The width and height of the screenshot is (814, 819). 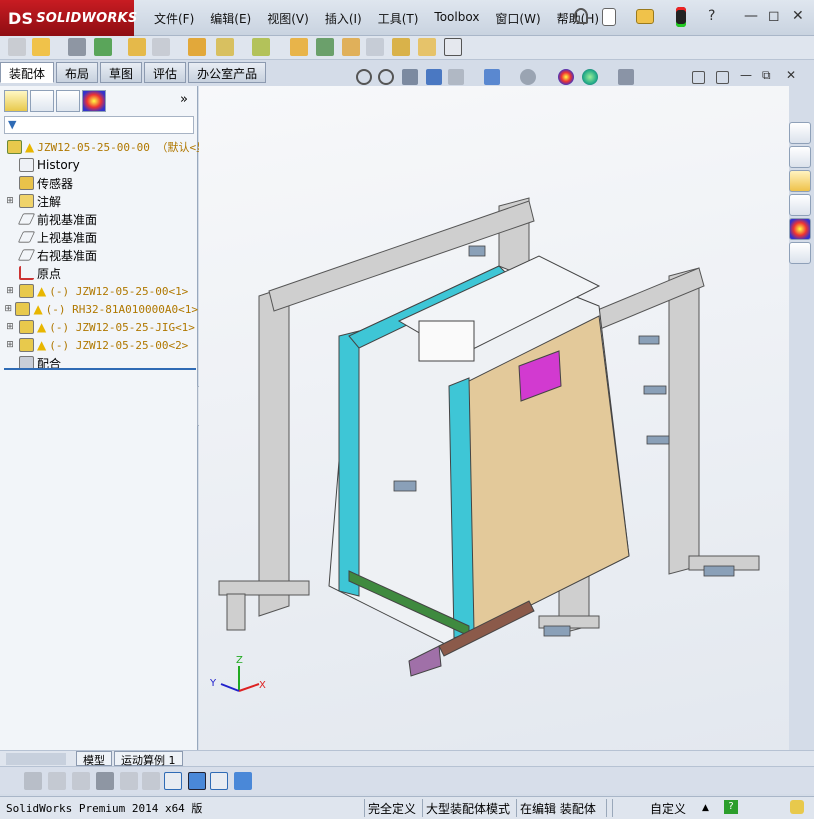 What do you see at coordinates (375, 47) in the screenshot?
I see `explode-line-sketch-icon` at bounding box center [375, 47].